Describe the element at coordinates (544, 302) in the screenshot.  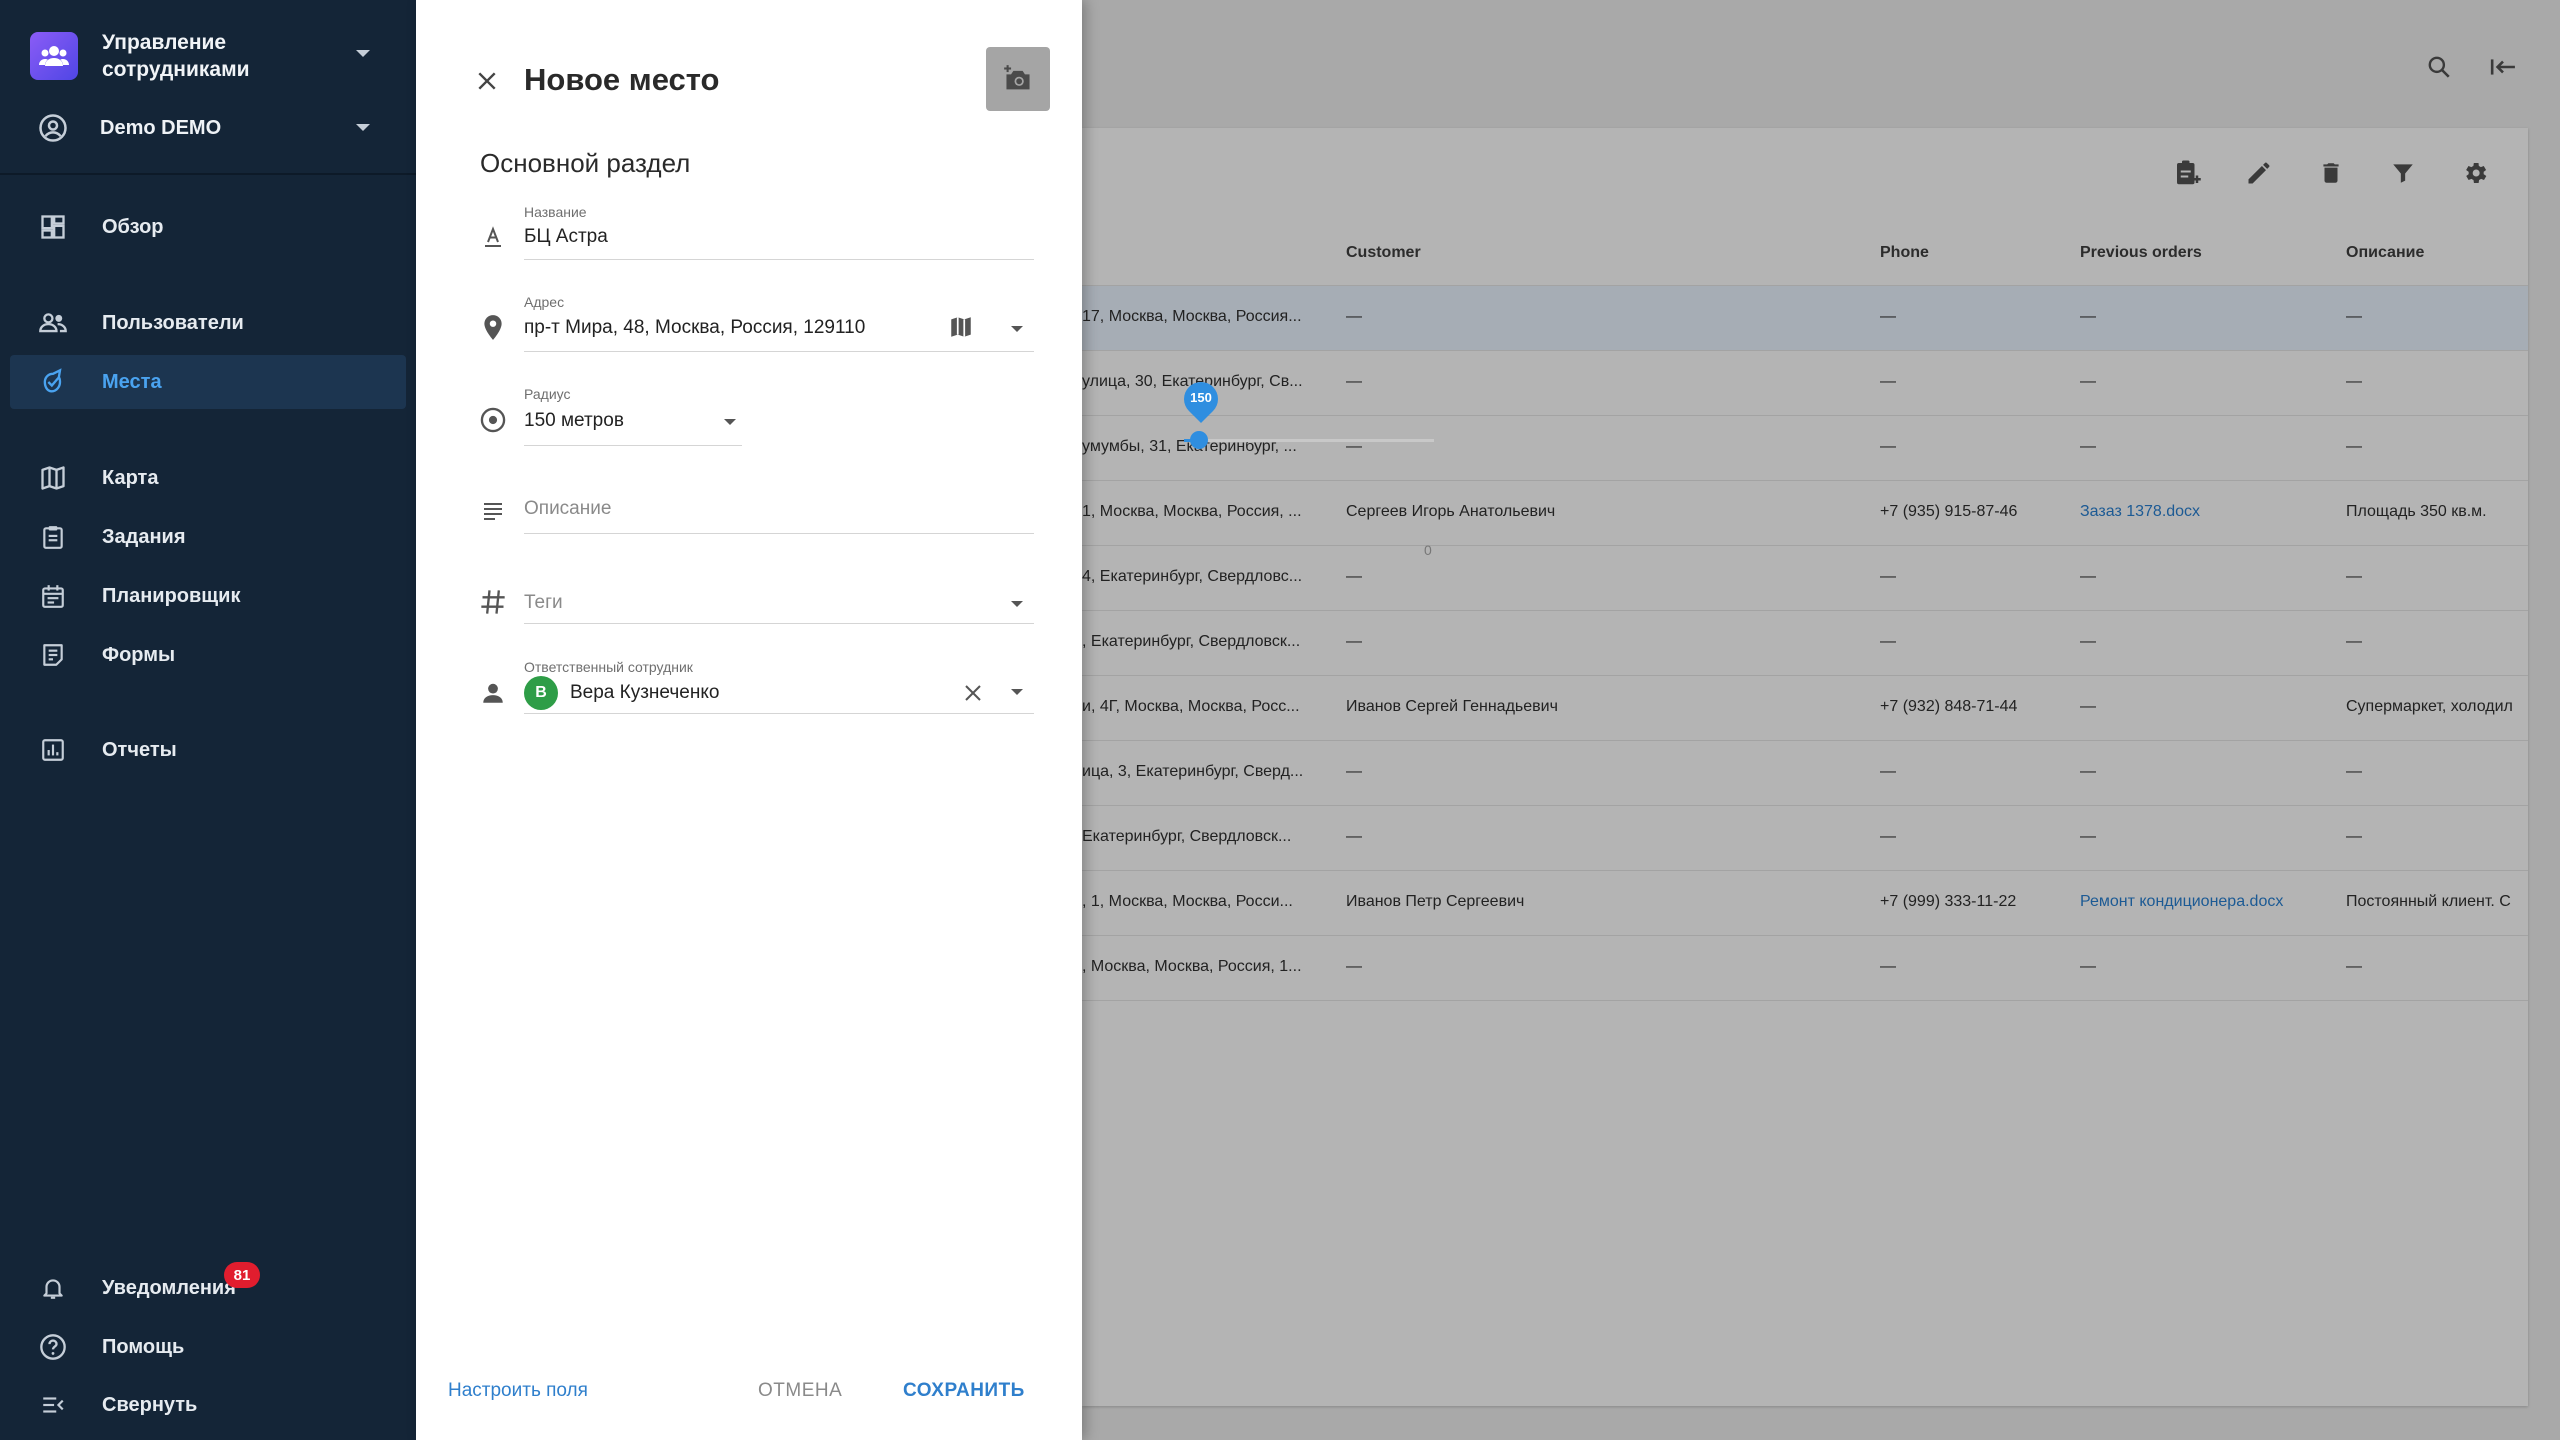
I see `address-label: Адрес` at that location.